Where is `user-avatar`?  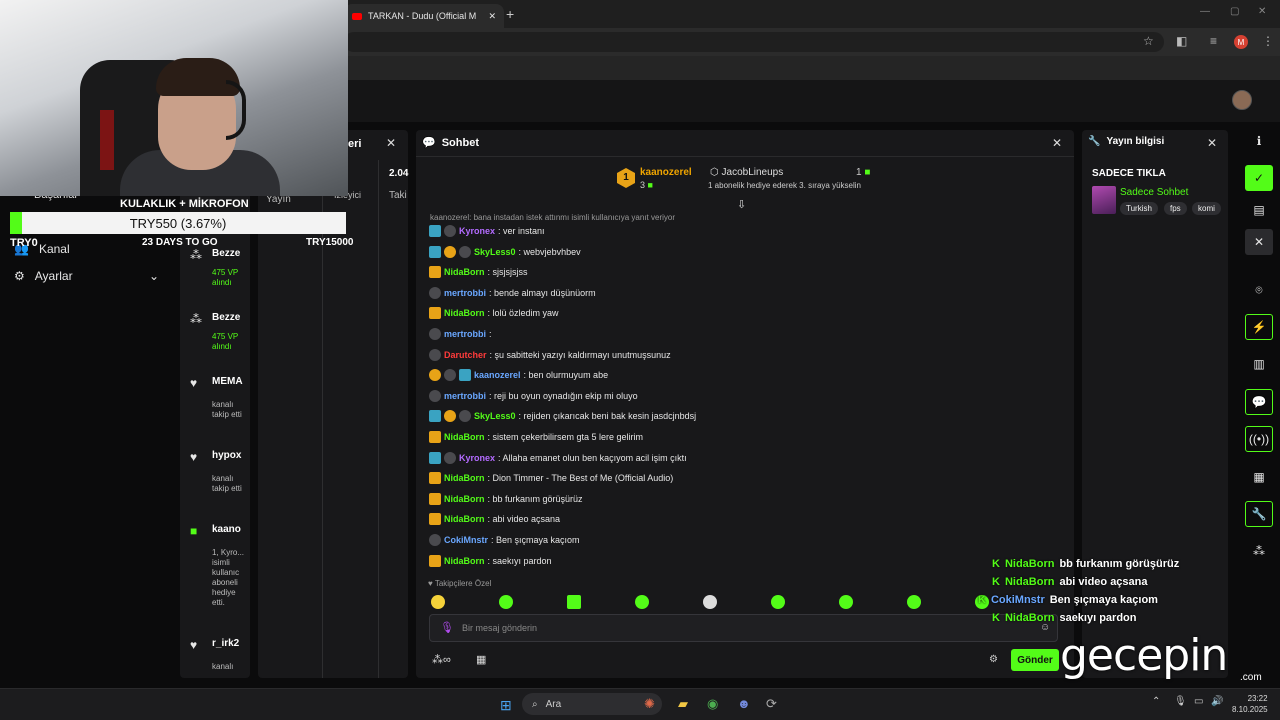 user-avatar is located at coordinates (1242, 100).